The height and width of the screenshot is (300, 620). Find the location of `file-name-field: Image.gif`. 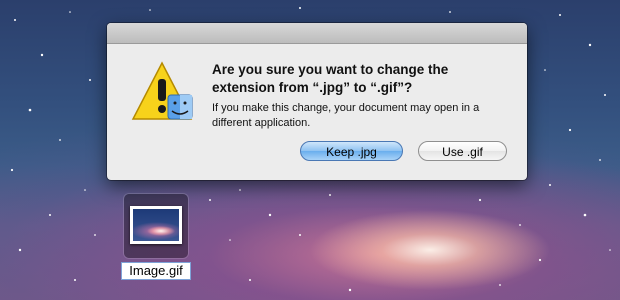

file-name-field: Image.gif is located at coordinates (156, 271).